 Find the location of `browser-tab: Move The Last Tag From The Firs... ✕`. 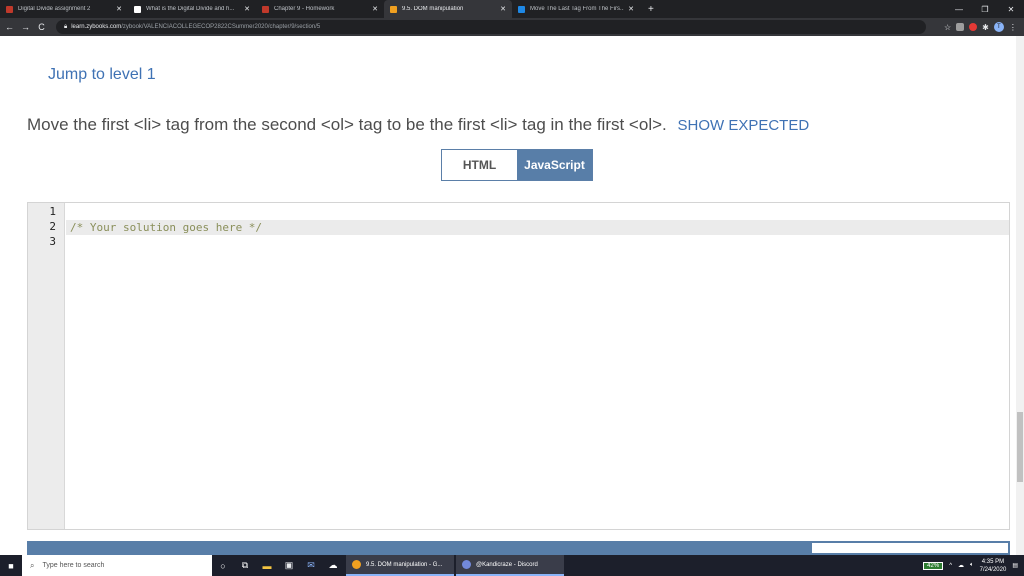

browser-tab: Move The Last Tag From The Firs... ✕ is located at coordinates (576, 9).